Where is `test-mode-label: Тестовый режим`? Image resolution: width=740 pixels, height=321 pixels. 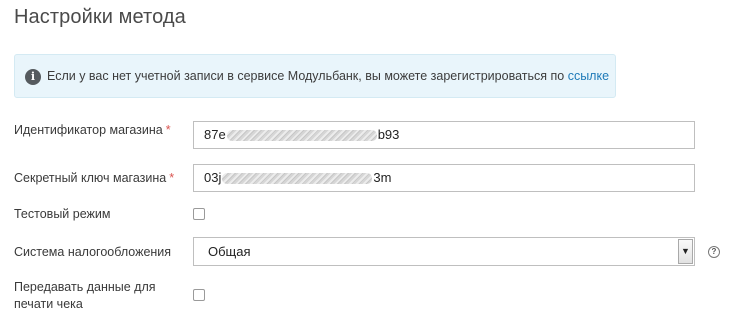
test-mode-label: Тестовый режим is located at coordinates (62, 214).